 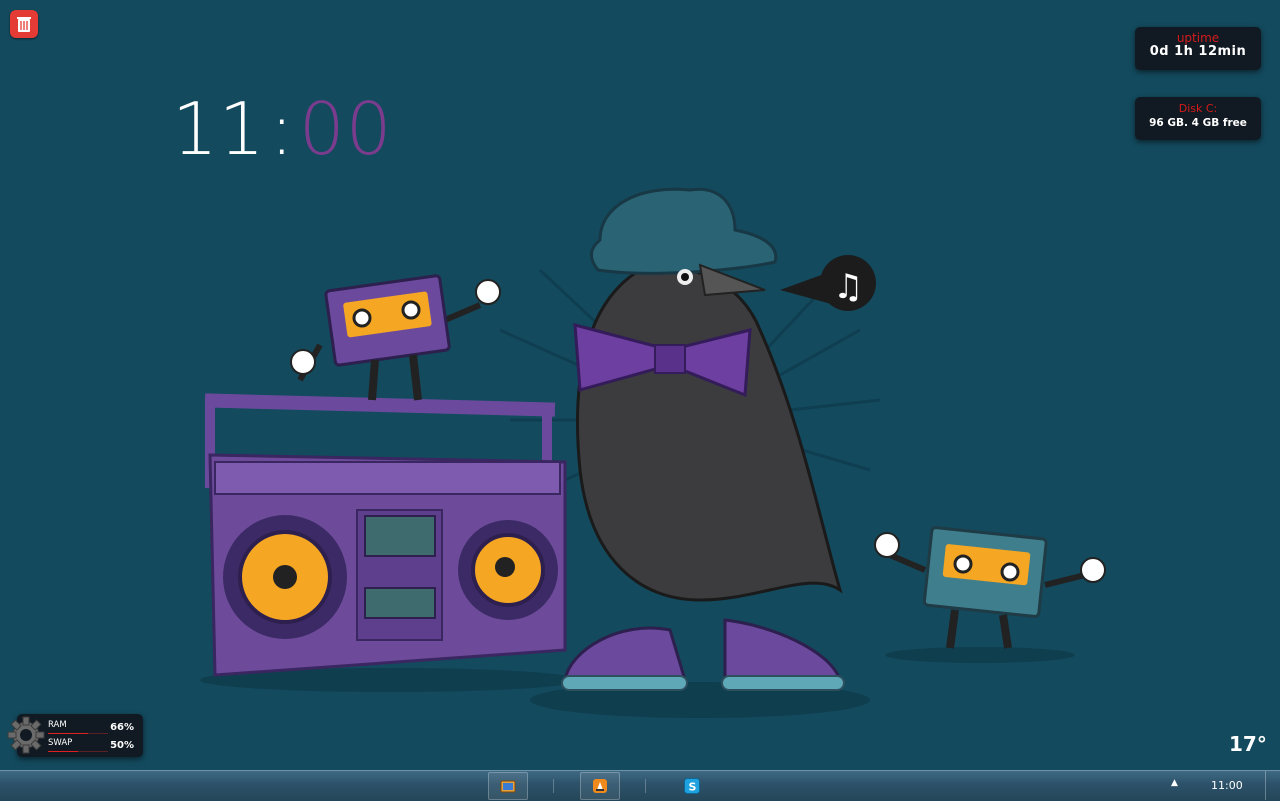 I want to click on gear-icon, so click(x=26, y=735).